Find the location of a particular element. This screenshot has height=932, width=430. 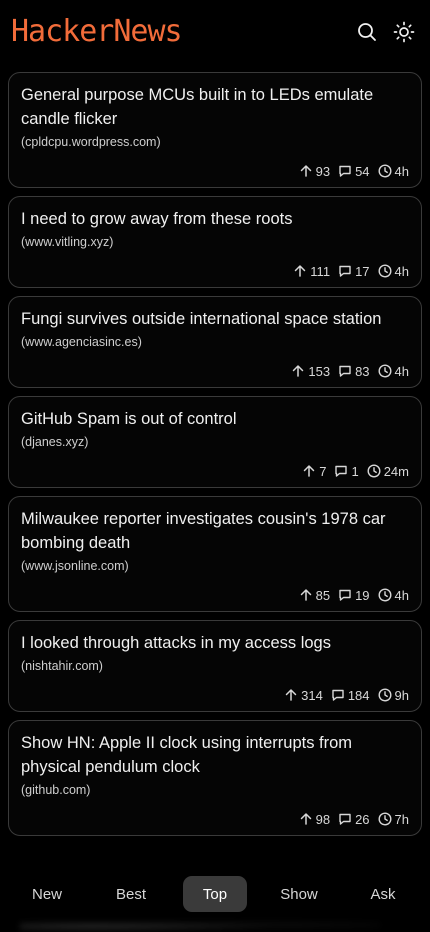

story-meta: 314 184 9h is located at coordinates (215, 695).